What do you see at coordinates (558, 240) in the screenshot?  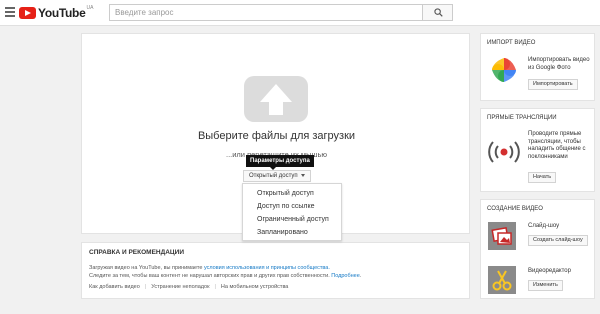 I see `create-slideshow-button: Создать слайд-шоу` at bounding box center [558, 240].